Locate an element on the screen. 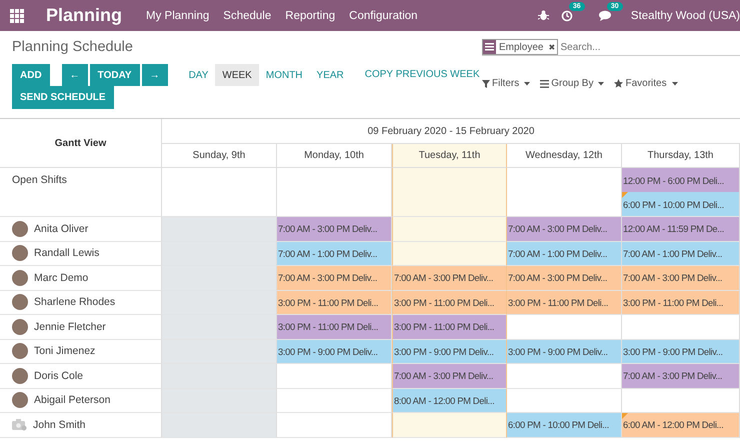  search-option-dropdown: Favorites is located at coordinates (646, 83).